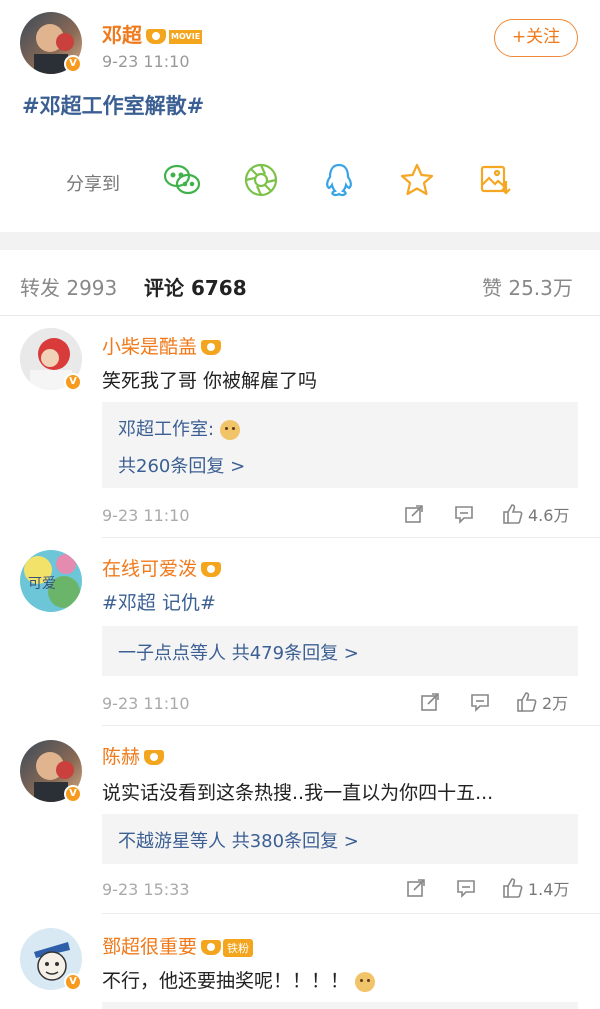 The height and width of the screenshot is (1009, 600). Describe the element at coordinates (295, 841) in the screenshot. I see `reply-count-link: 共380条回复 >` at that location.